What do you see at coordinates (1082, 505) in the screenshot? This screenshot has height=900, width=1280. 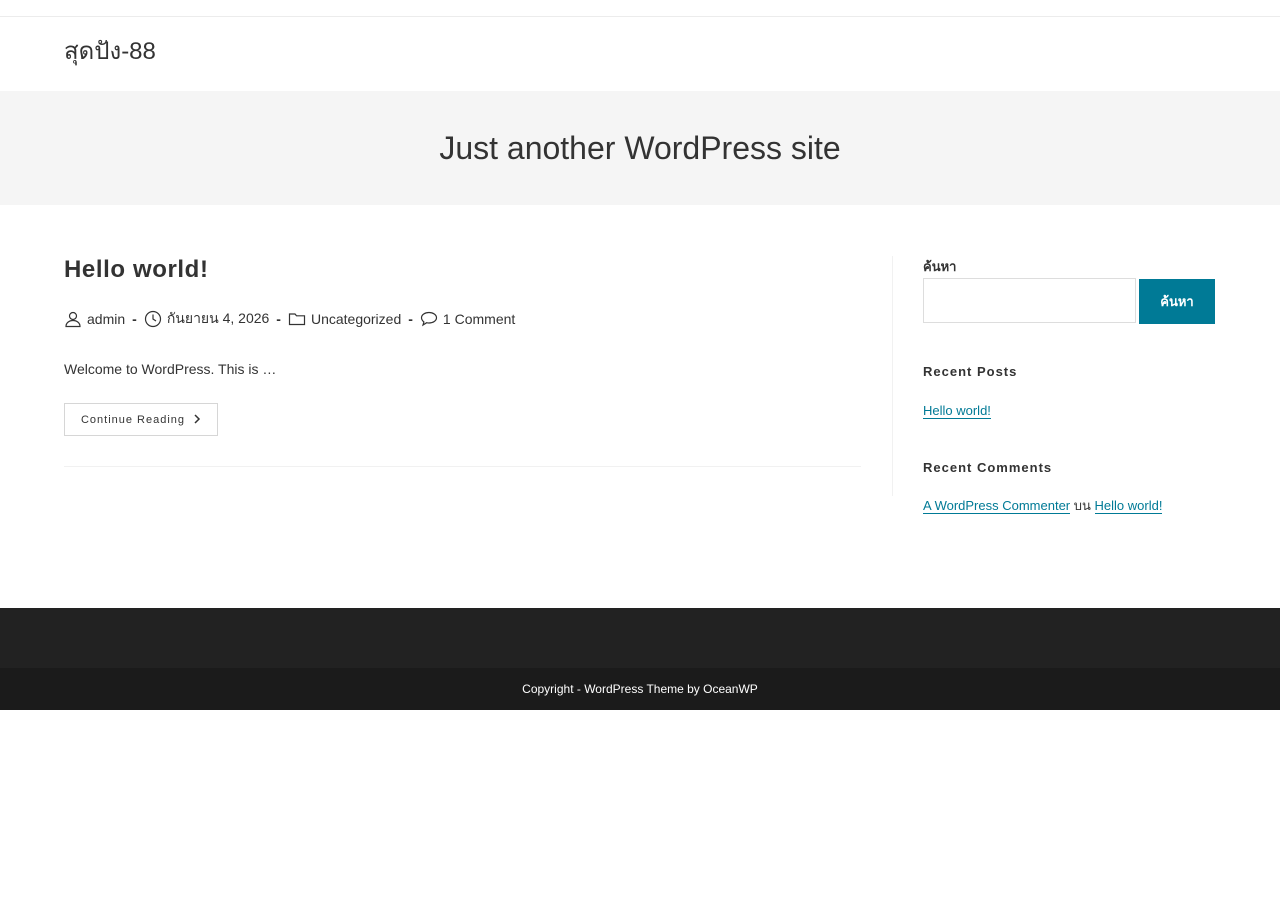 I see `comment-connector: บน` at bounding box center [1082, 505].